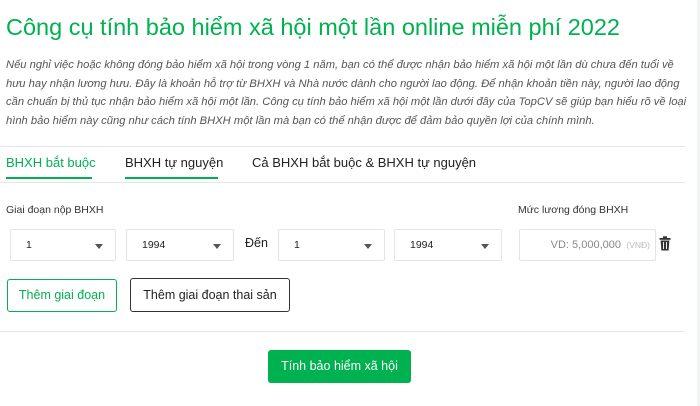 Image resolution: width=700 pixels, height=406 pixels. What do you see at coordinates (422, 245) in the screenshot?
I see `to-year-value: 1994` at bounding box center [422, 245].